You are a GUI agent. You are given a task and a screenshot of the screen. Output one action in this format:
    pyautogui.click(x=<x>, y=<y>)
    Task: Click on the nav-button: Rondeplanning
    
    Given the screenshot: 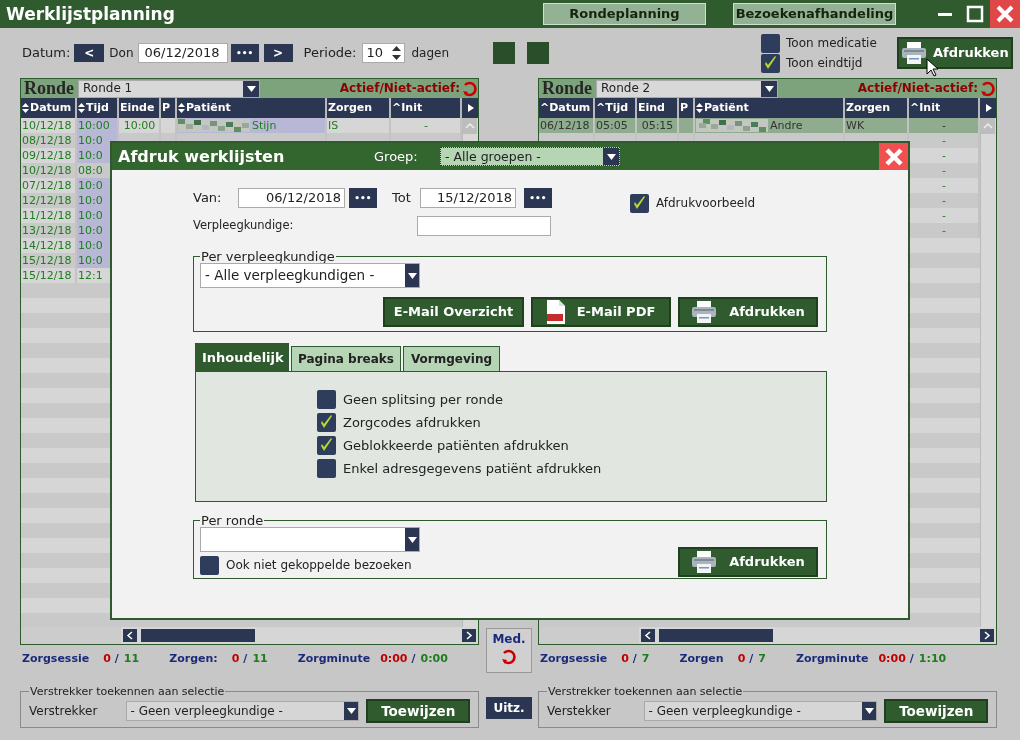 What is the action you would take?
    pyautogui.click(x=624, y=14)
    